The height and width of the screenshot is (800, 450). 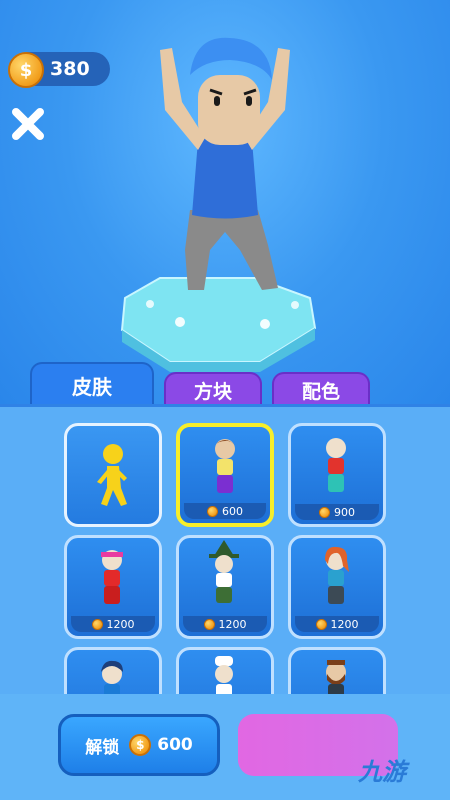 I want to click on skin-item-brown-hair-runner: 600, so click(x=225, y=475).